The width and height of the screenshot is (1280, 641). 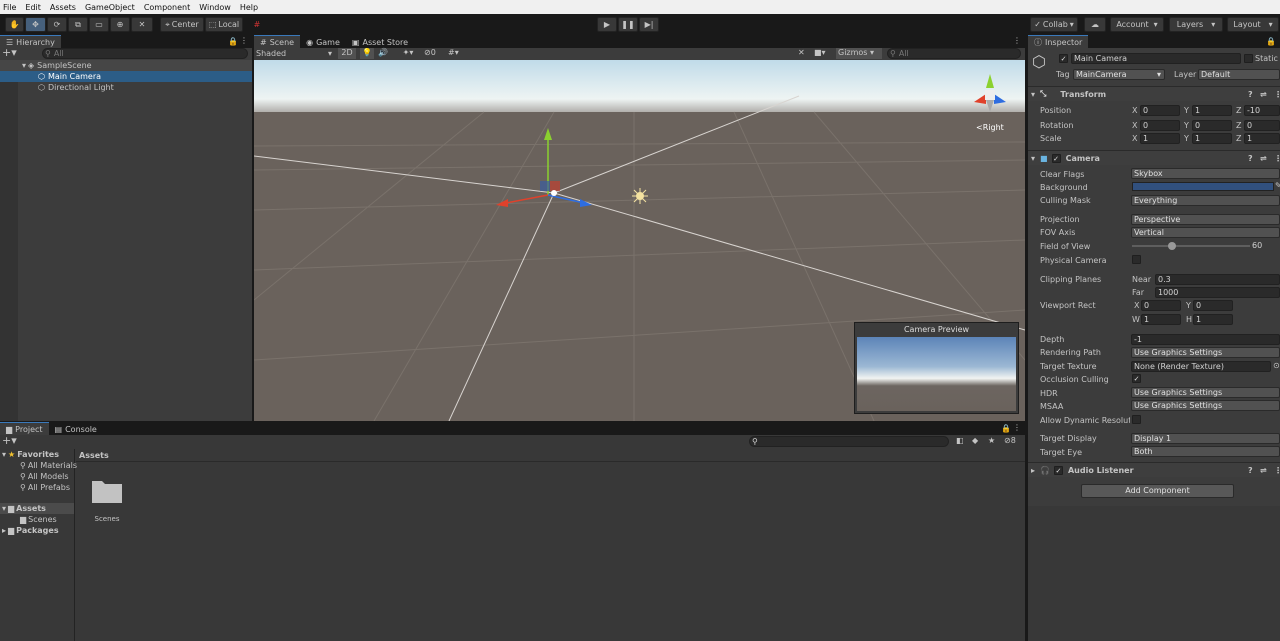 I want to click on position-x-field: 0, so click(x=1160, y=110).